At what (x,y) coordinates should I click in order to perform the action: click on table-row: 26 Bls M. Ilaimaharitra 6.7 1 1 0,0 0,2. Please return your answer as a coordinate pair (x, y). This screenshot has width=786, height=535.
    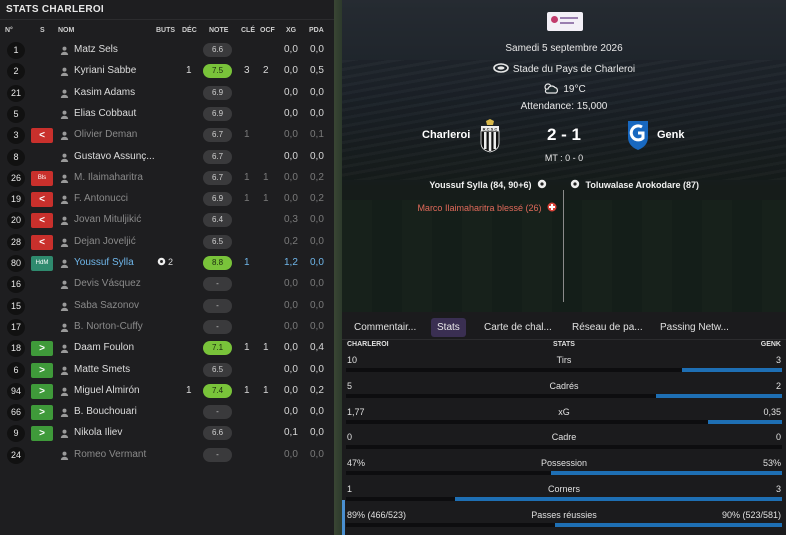
    Looking at the image, I should click on (167, 178).